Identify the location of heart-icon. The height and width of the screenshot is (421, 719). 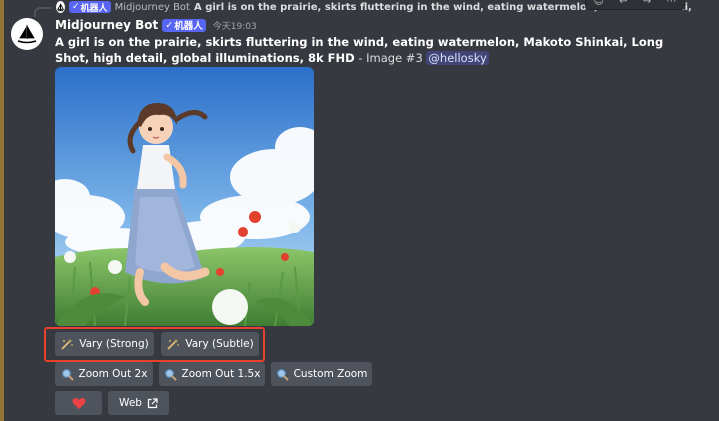
(79, 403).